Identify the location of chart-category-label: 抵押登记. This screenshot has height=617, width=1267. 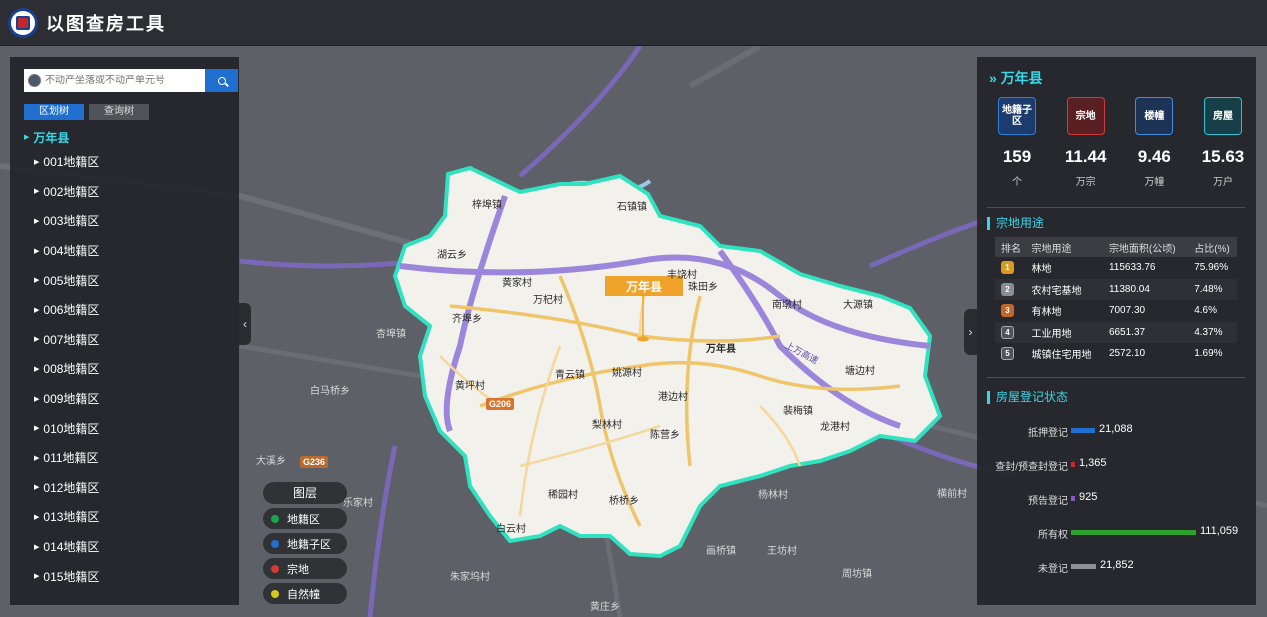
(1048, 433).